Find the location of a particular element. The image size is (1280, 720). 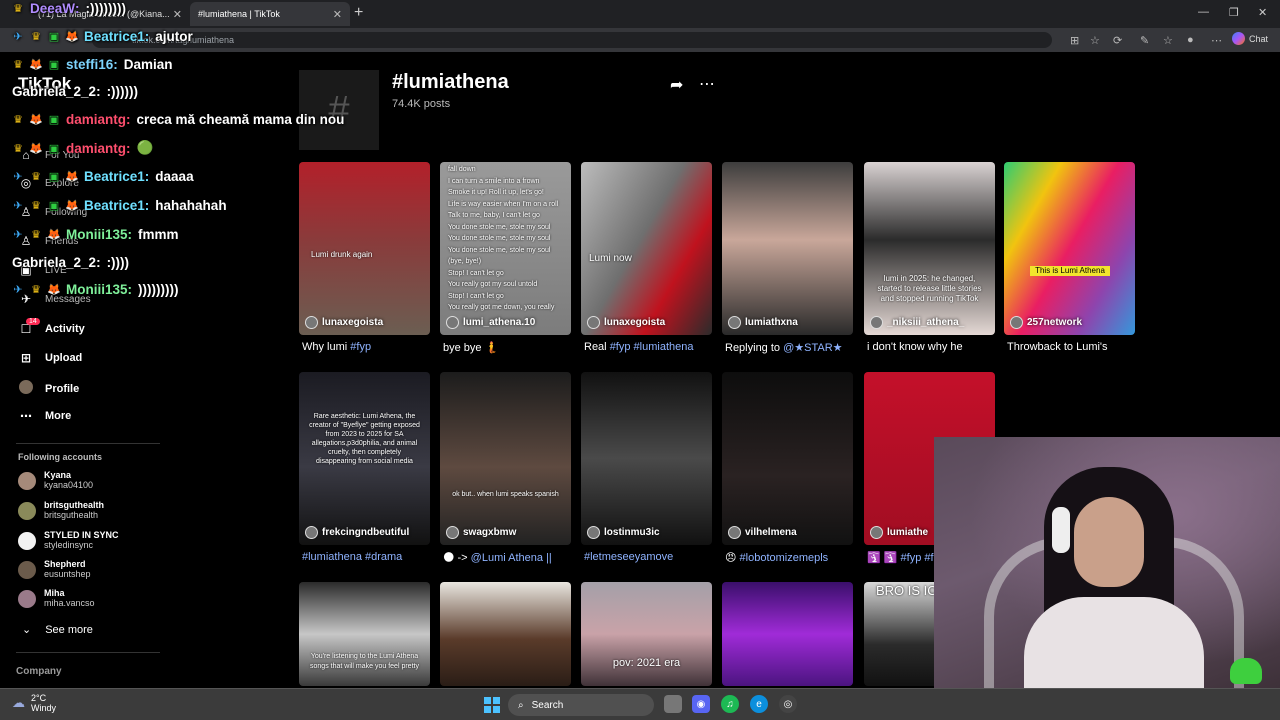

video-author: lumiathe is located at coordinates (899, 532).